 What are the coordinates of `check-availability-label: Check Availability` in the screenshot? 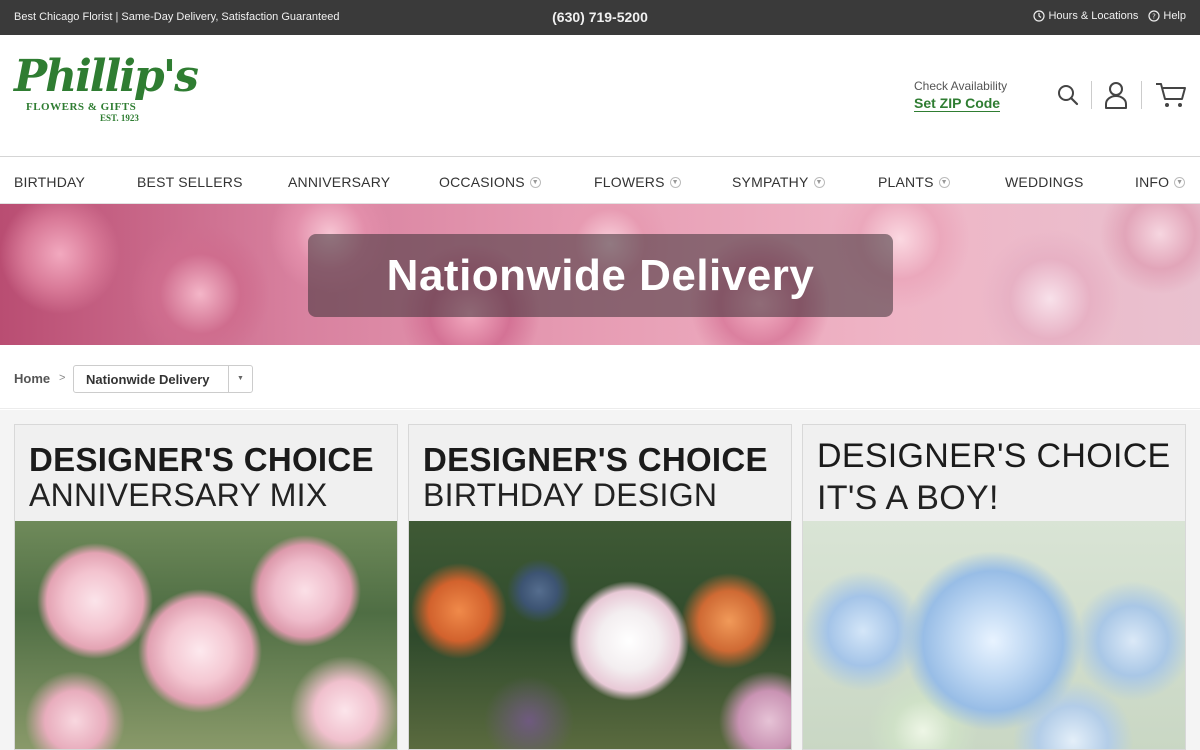 It's located at (961, 86).